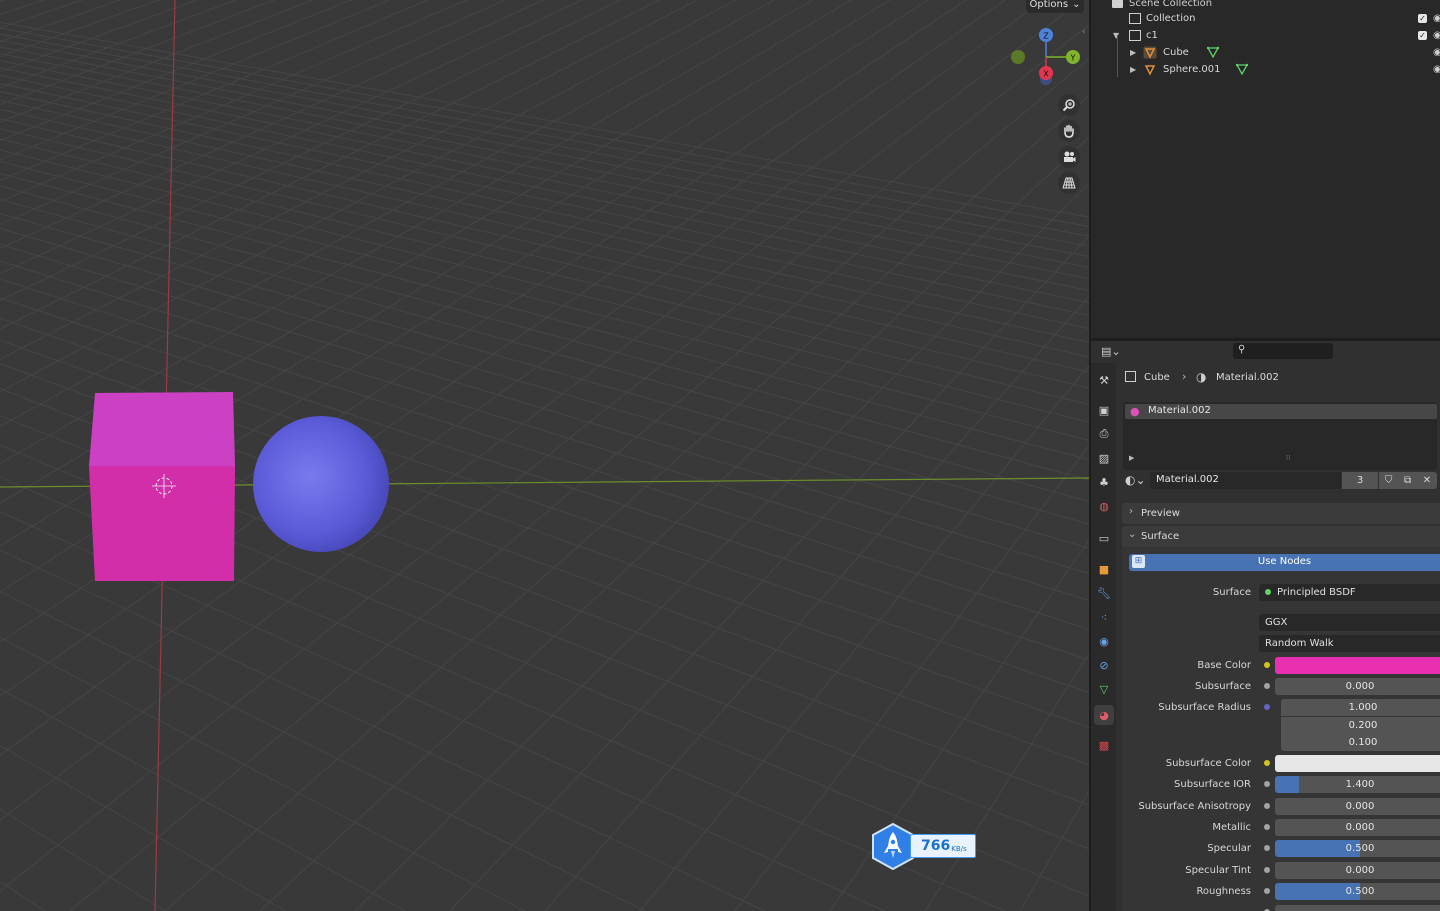 The width and height of the screenshot is (1440, 911). I want to click on specular-field: 0.500, so click(1357, 848).